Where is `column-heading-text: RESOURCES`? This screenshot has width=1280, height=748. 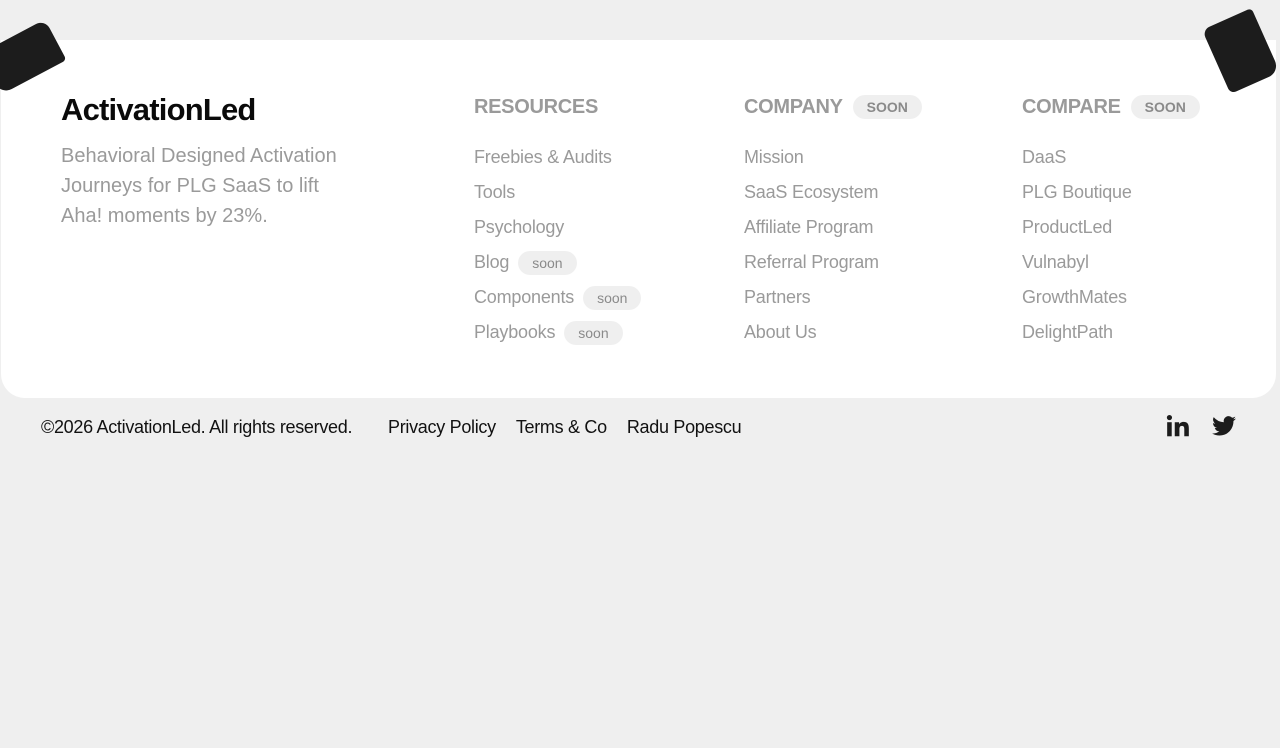
column-heading-text: RESOURCES is located at coordinates (536, 106).